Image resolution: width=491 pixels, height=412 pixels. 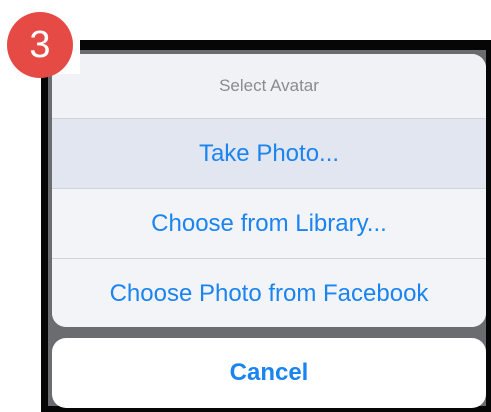 I want to click on action-sheet-title: Select Avatar, so click(x=269, y=86).